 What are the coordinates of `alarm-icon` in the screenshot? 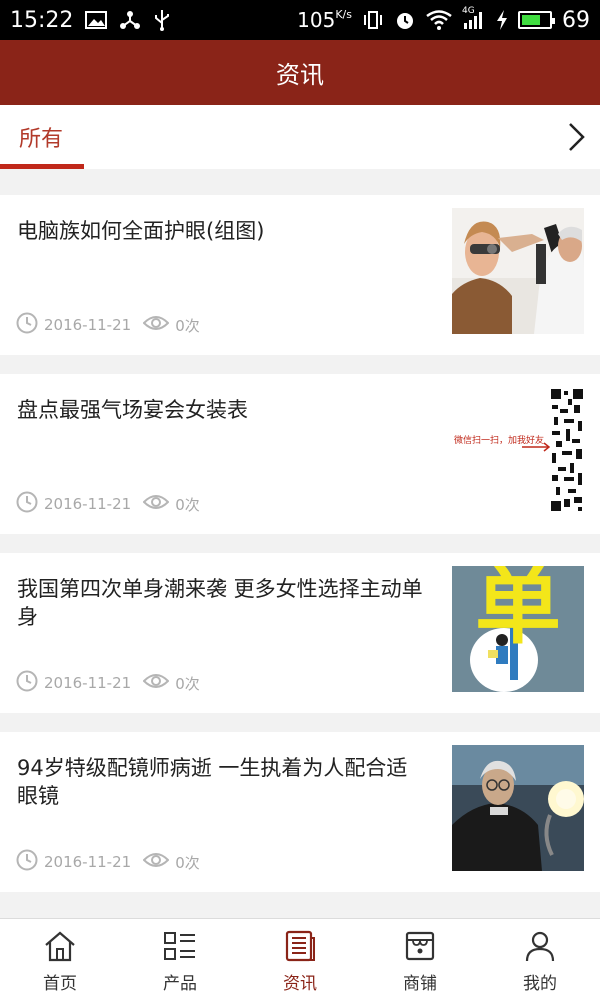 It's located at (405, 20).